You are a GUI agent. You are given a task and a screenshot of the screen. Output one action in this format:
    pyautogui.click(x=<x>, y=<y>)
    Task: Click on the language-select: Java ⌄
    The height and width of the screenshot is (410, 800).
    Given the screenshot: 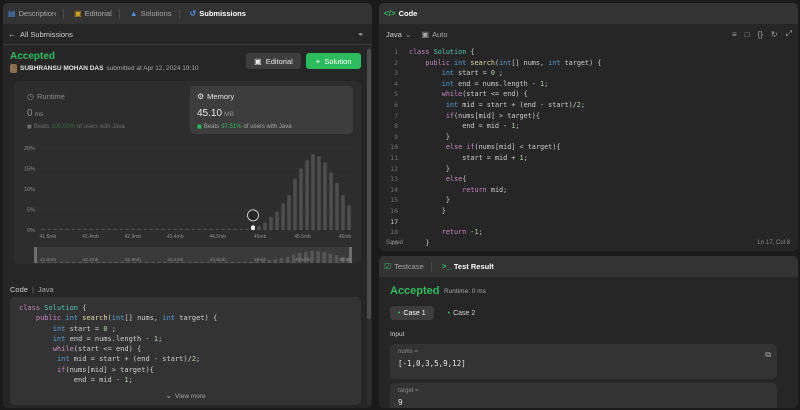 What is the action you would take?
    pyautogui.click(x=399, y=34)
    